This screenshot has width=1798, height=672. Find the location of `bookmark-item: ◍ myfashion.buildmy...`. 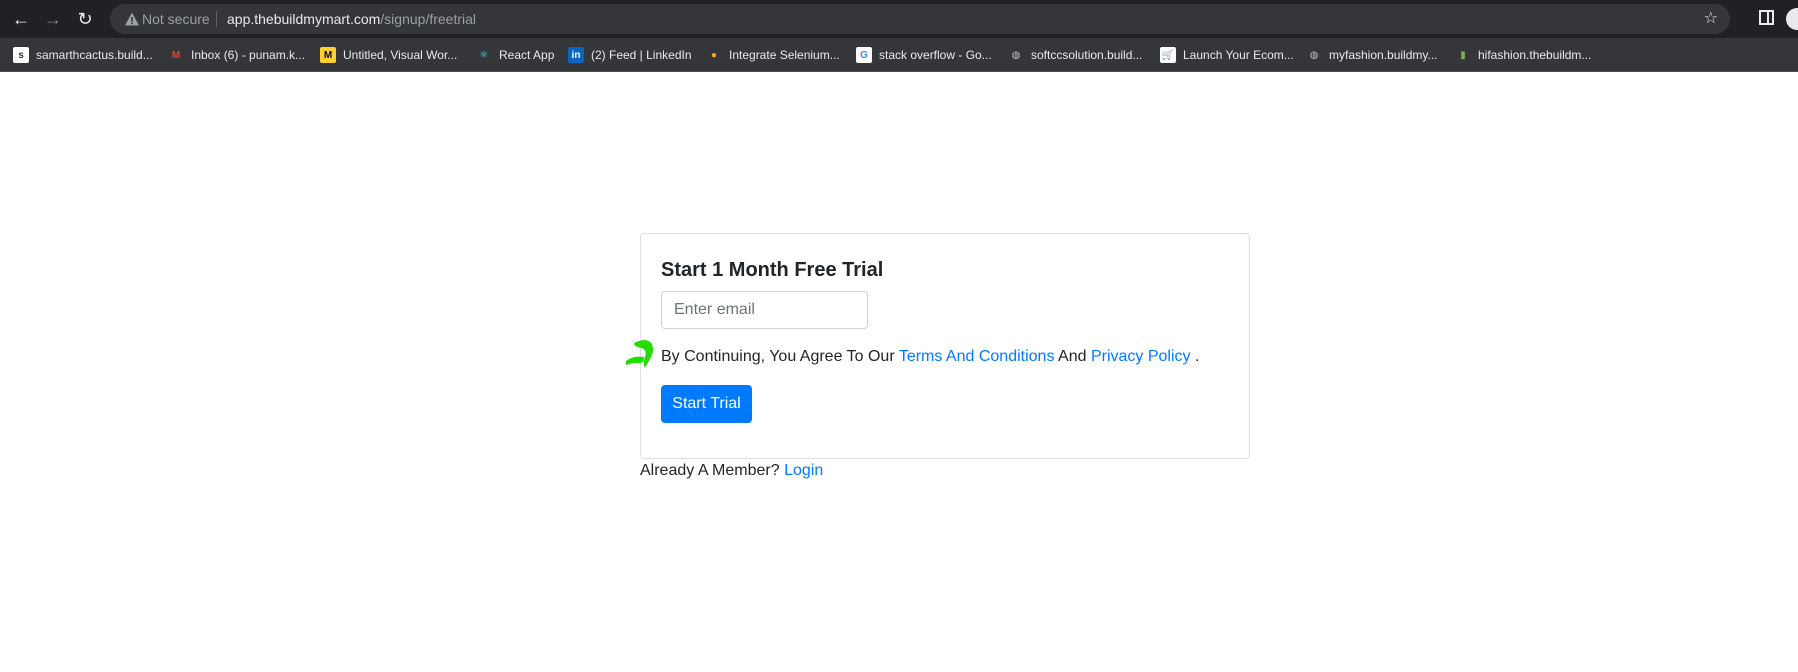

bookmark-item: ◍ myfashion.buildmy... is located at coordinates (1372, 55).